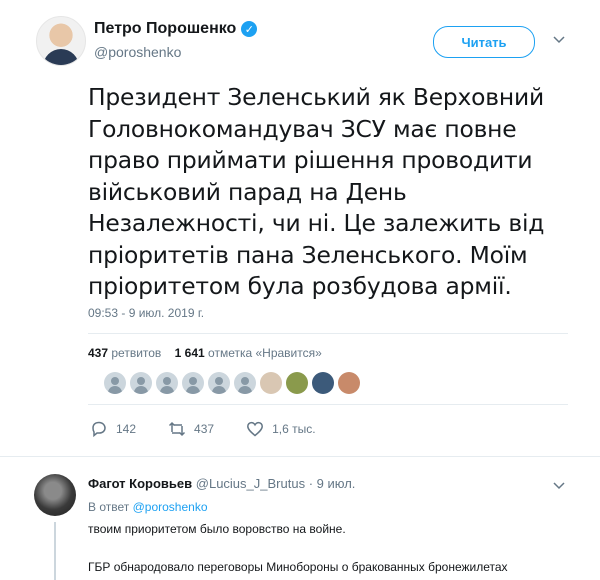 The width and height of the screenshot is (600, 580). I want to click on thread-line, so click(55, 551).